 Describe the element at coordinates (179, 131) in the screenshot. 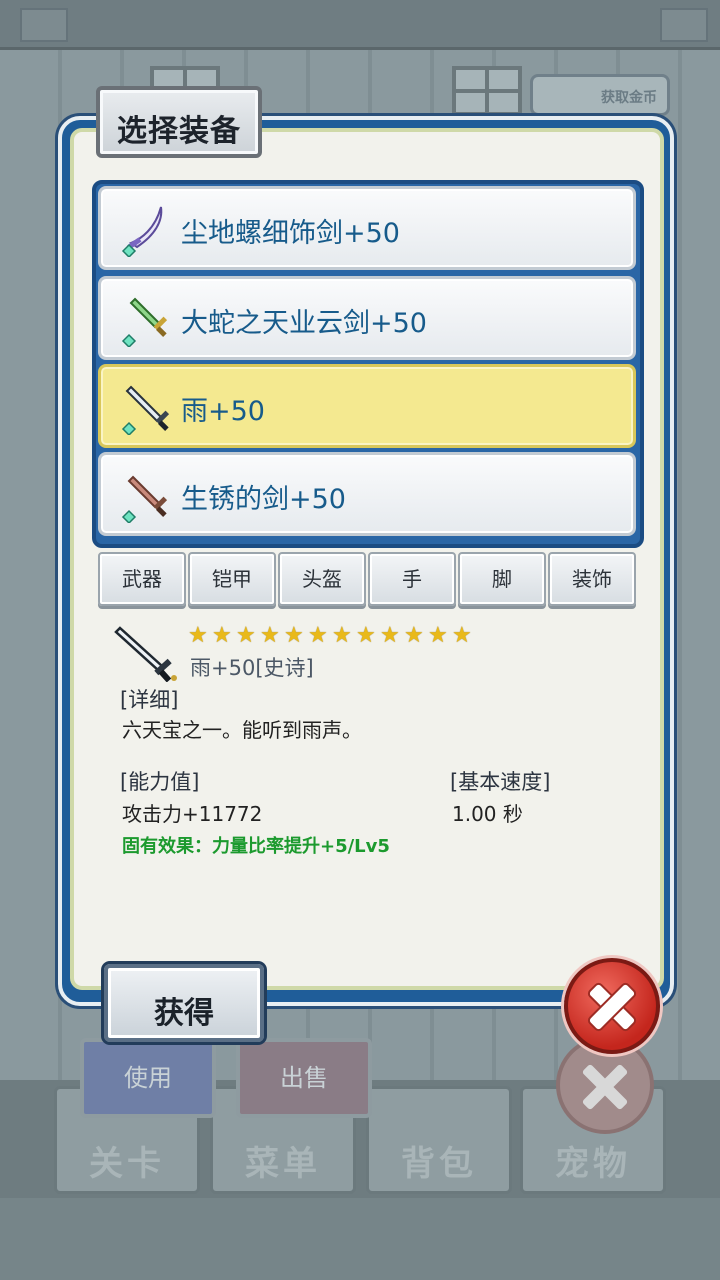

I see `dialog-title: 选择装备` at that location.